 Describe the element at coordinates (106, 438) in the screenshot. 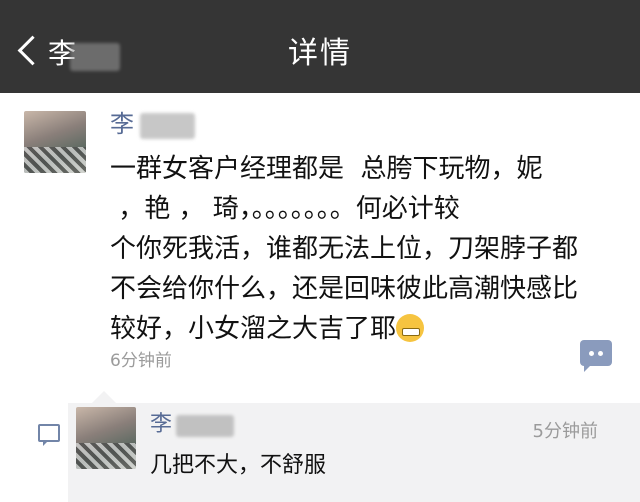

I see `comment-avatar` at that location.